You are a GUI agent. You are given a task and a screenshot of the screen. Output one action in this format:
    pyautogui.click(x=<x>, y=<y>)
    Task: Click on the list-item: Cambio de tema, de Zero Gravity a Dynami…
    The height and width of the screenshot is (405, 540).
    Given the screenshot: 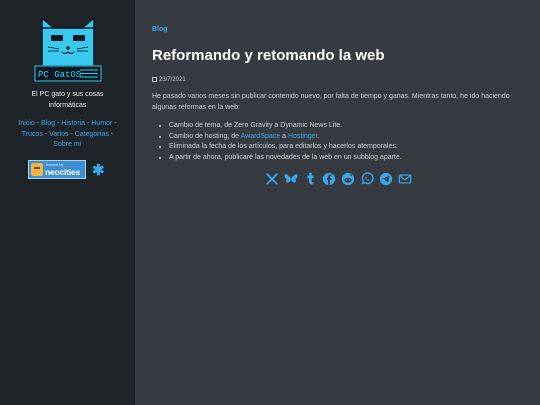 What is the action you would take?
    pyautogui.click(x=354, y=126)
    